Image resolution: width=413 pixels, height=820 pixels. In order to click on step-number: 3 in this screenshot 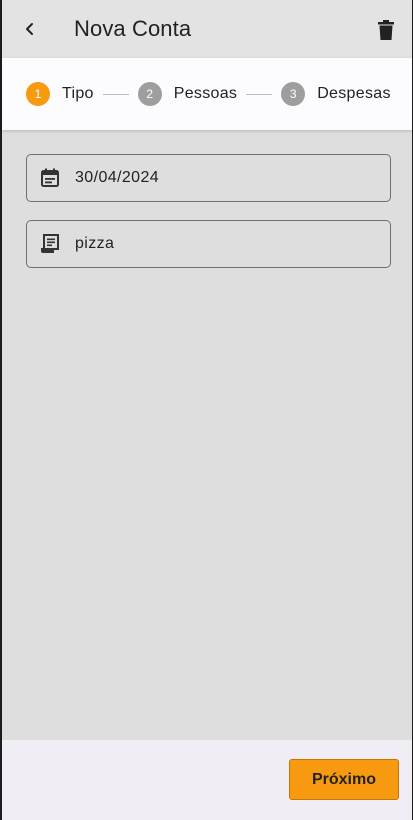, I will do `click(293, 94)`.